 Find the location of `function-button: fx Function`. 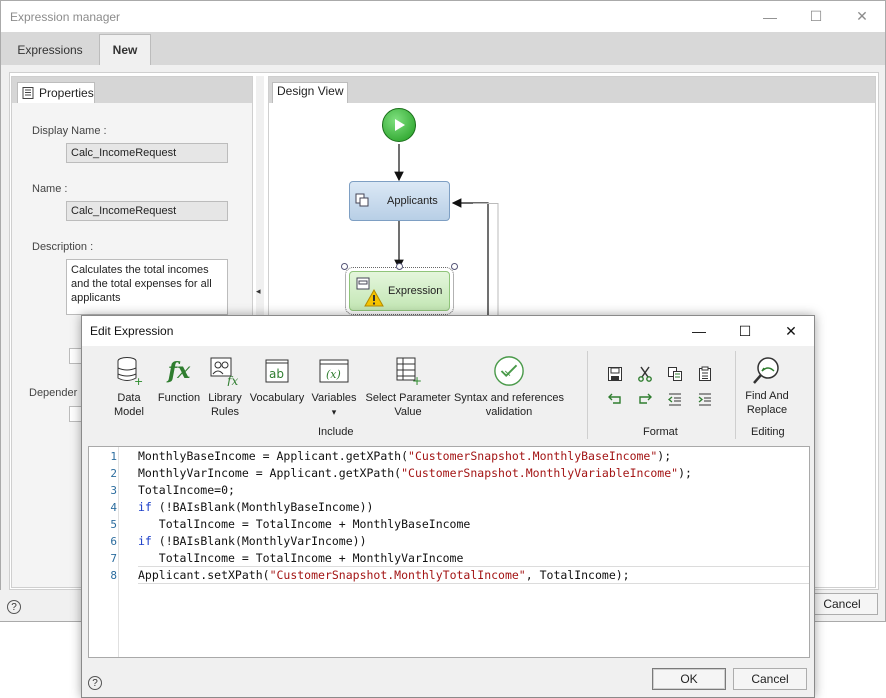

function-button: fx Function is located at coordinates (179, 391).